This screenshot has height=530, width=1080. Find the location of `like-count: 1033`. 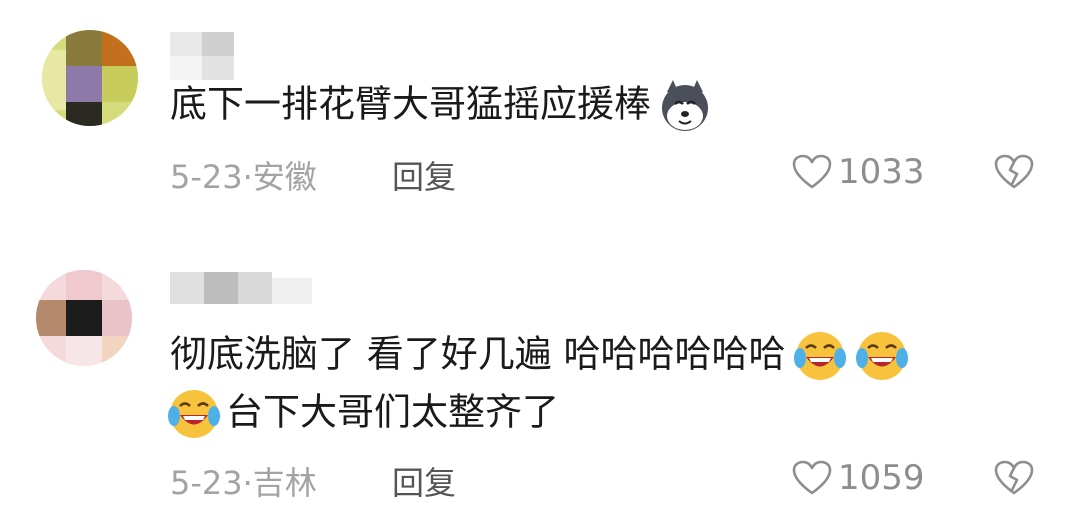

like-count: 1033 is located at coordinates (881, 172).